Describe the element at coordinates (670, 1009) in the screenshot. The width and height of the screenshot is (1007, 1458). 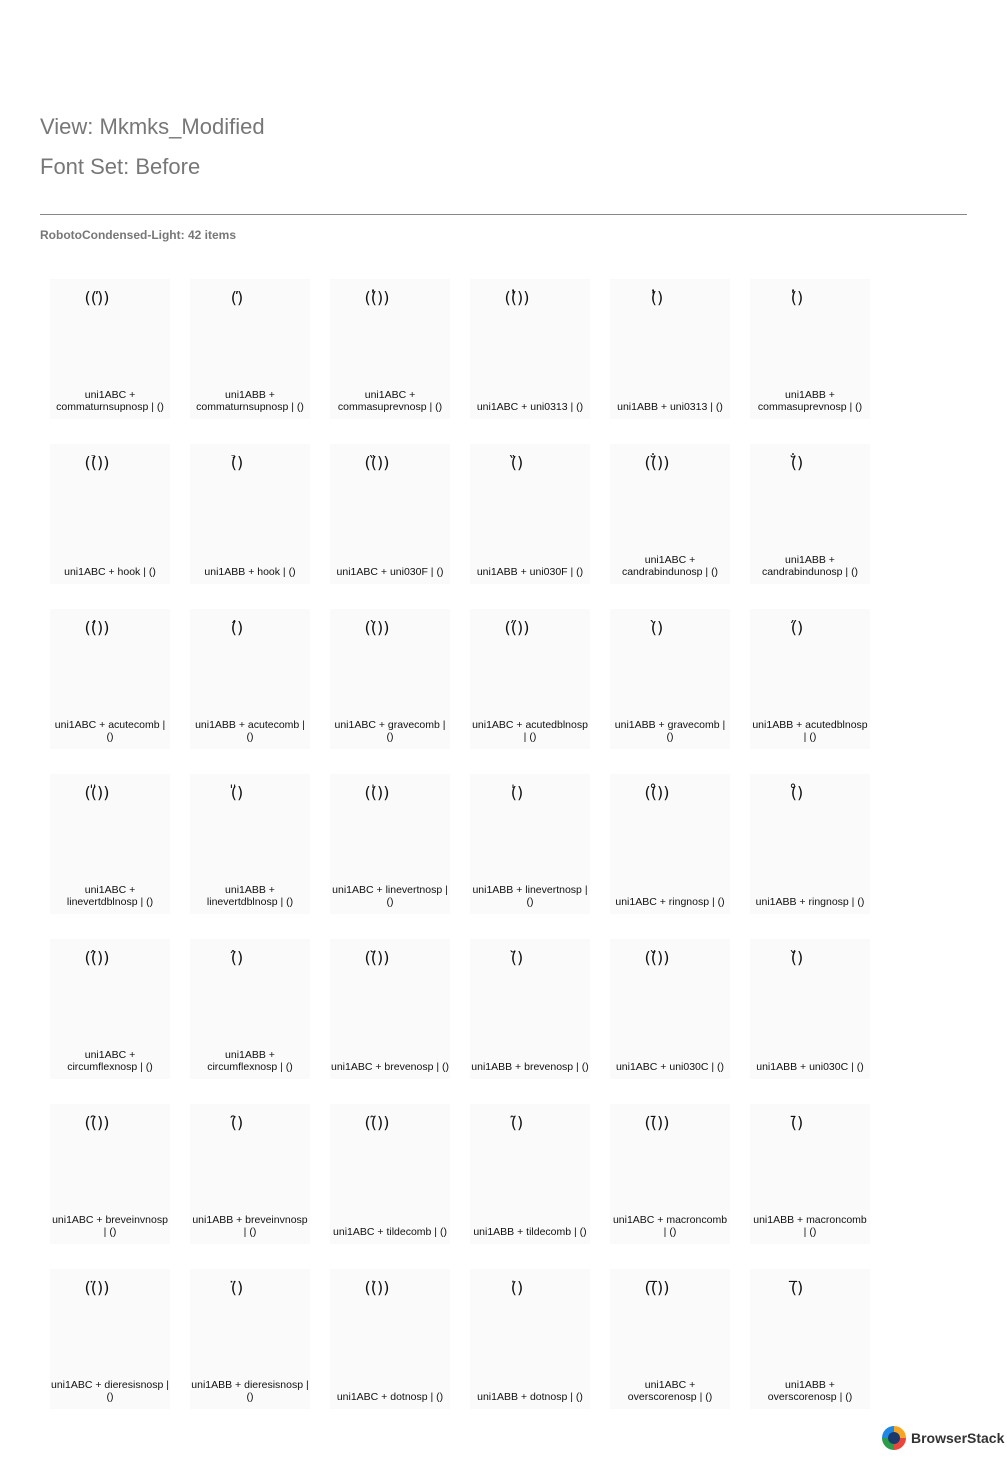
I see `glyph-cell: ((̌)) uni1ABC + uni030C | ()` at that location.